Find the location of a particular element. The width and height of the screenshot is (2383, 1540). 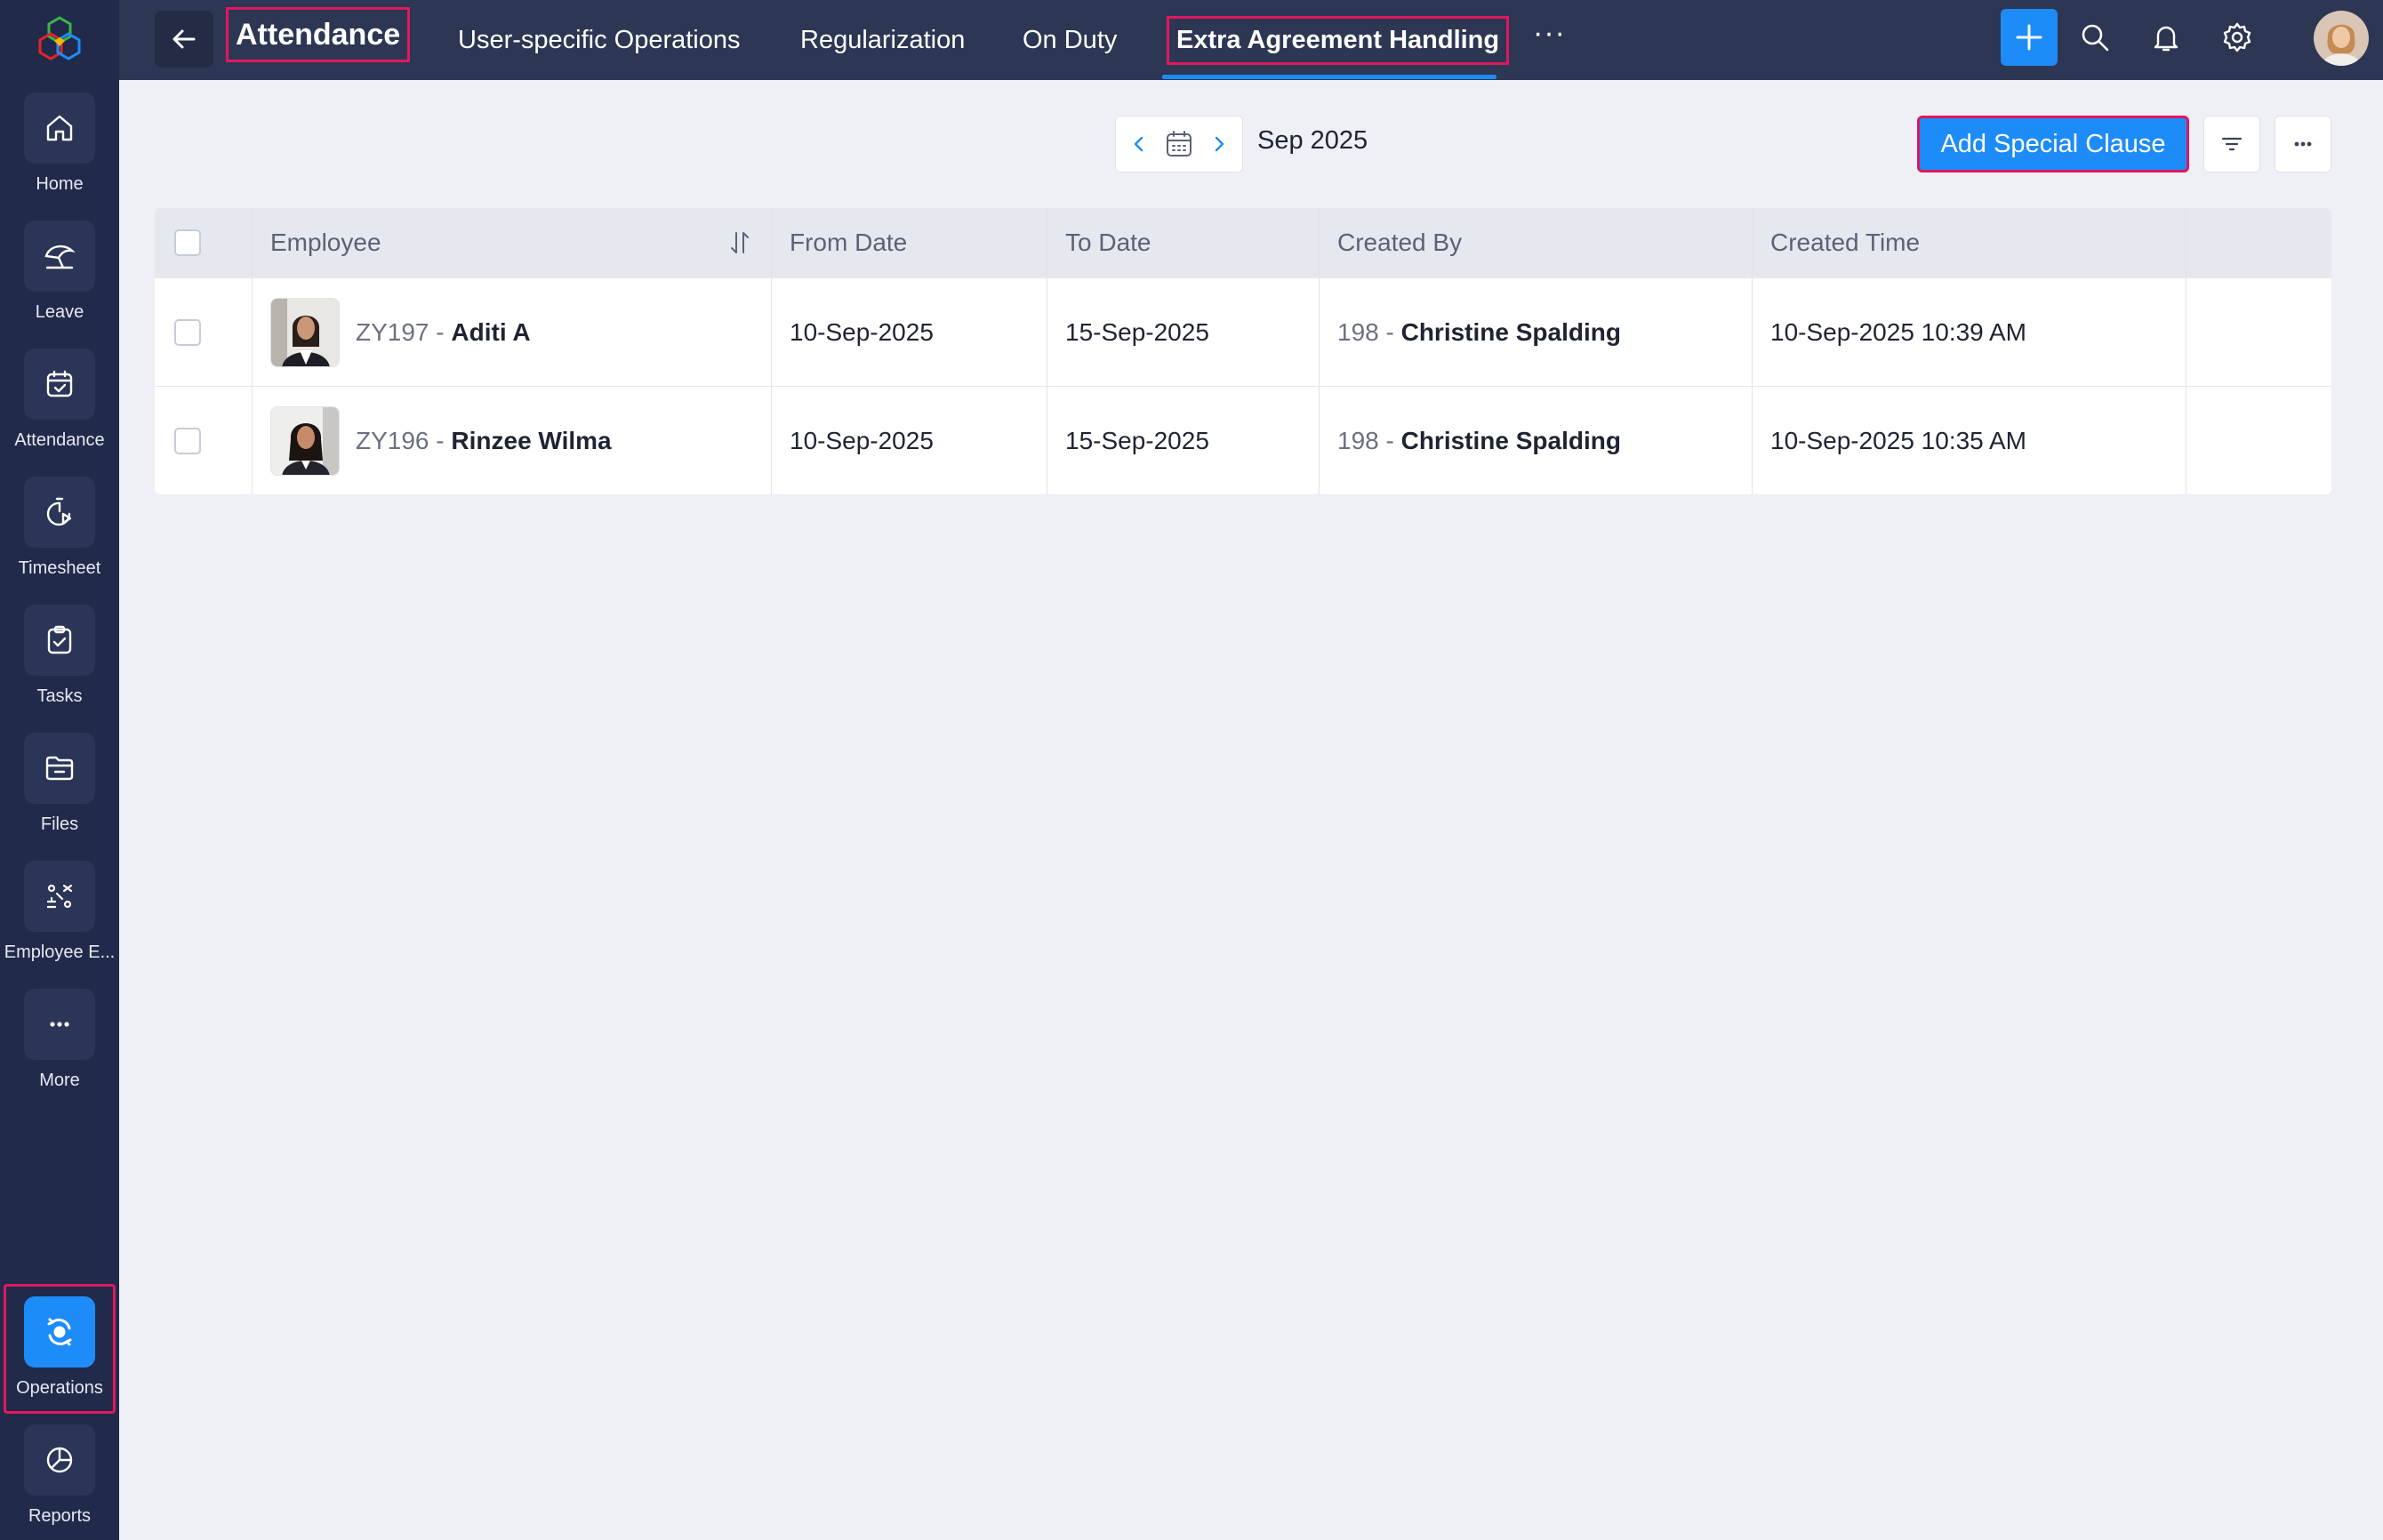

chevron-left-icon is located at coordinates (1139, 144).